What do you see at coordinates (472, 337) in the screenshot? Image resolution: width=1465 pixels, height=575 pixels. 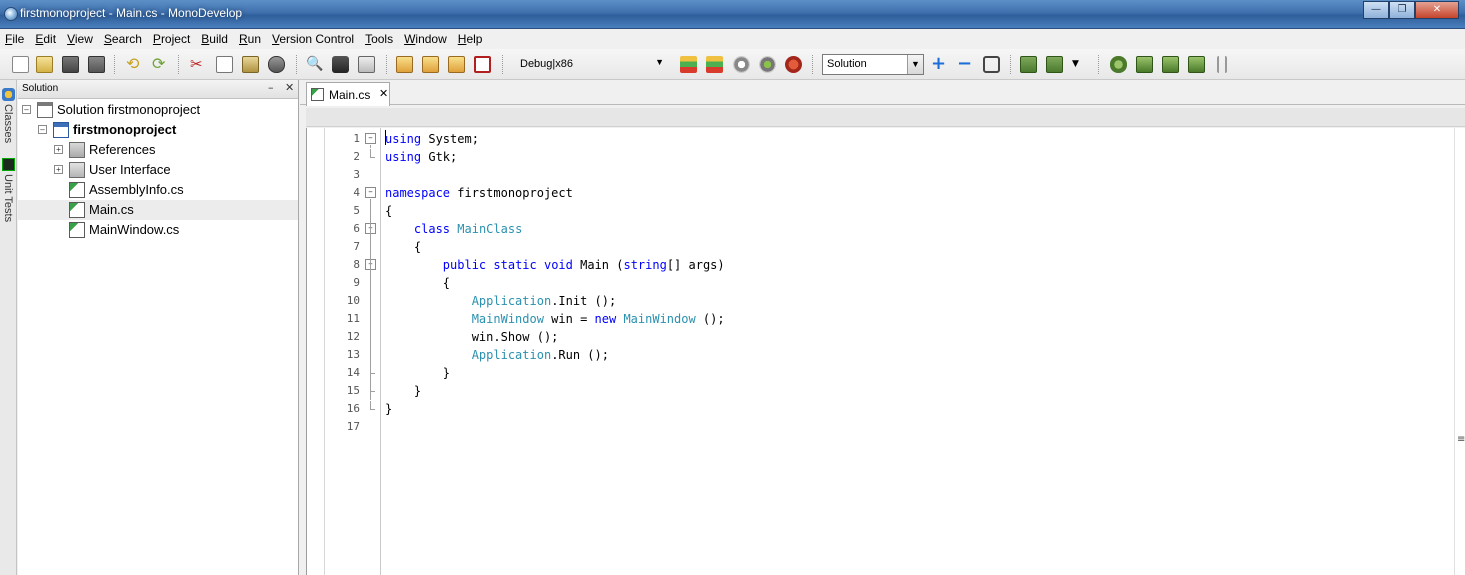 I see `code-line: win.Show ();` at bounding box center [472, 337].